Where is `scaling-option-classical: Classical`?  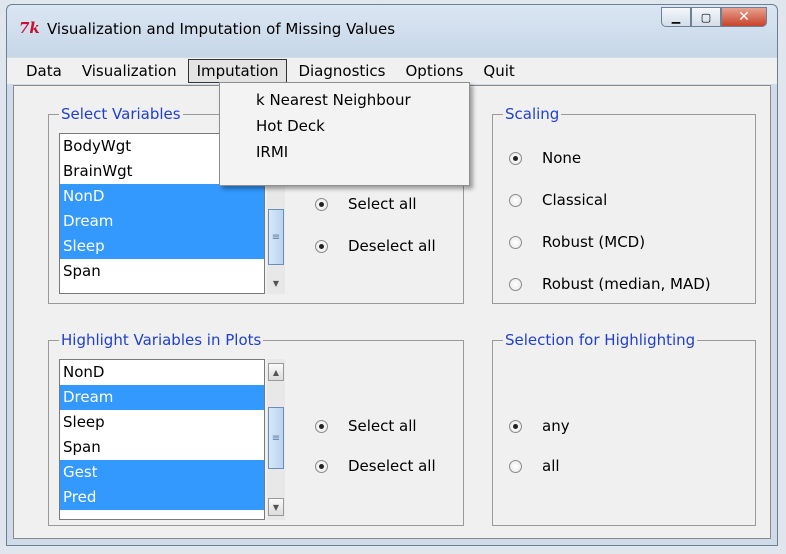
scaling-option-classical: Classical is located at coordinates (558, 200).